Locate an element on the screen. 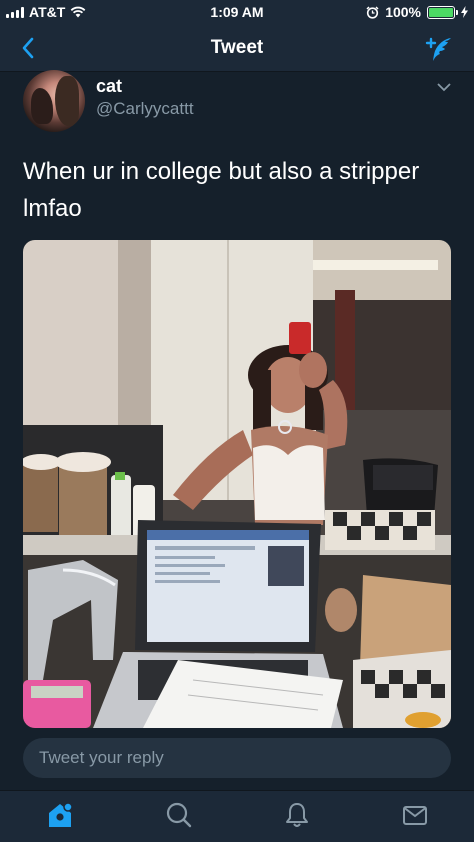  user-handle: @Carlyycattt is located at coordinates (145, 109).